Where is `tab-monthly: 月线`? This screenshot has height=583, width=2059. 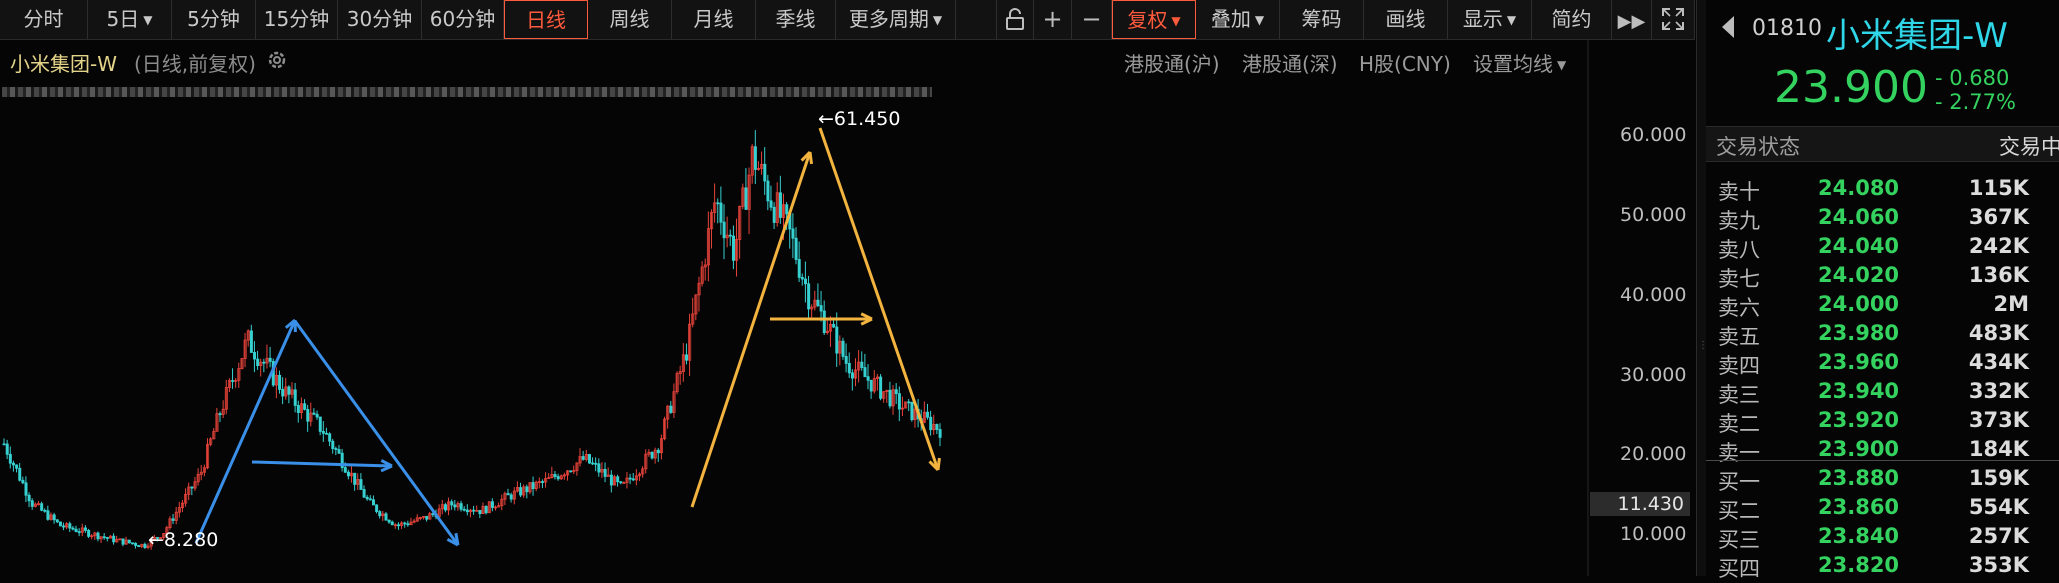
tab-monthly: 月线 is located at coordinates (714, 19).